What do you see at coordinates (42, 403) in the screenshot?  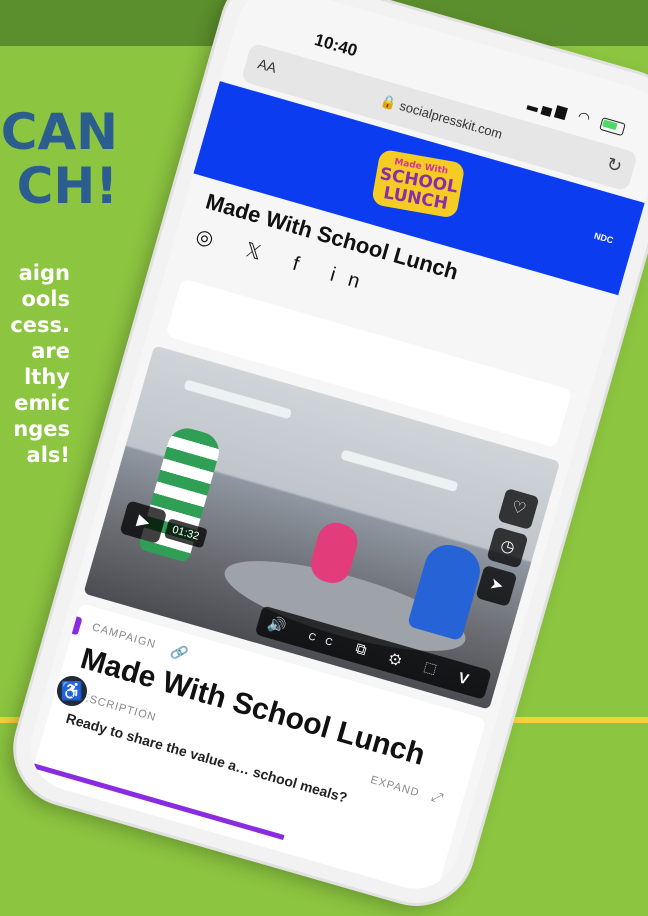 I see `blurb-line: emic` at bounding box center [42, 403].